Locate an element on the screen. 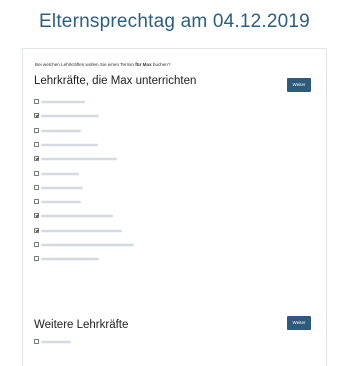 The height and width of the screenshot is (366, 349). section-title-other-teachers: Weitere Lehrkräfte is located at coordinates (81, 325).